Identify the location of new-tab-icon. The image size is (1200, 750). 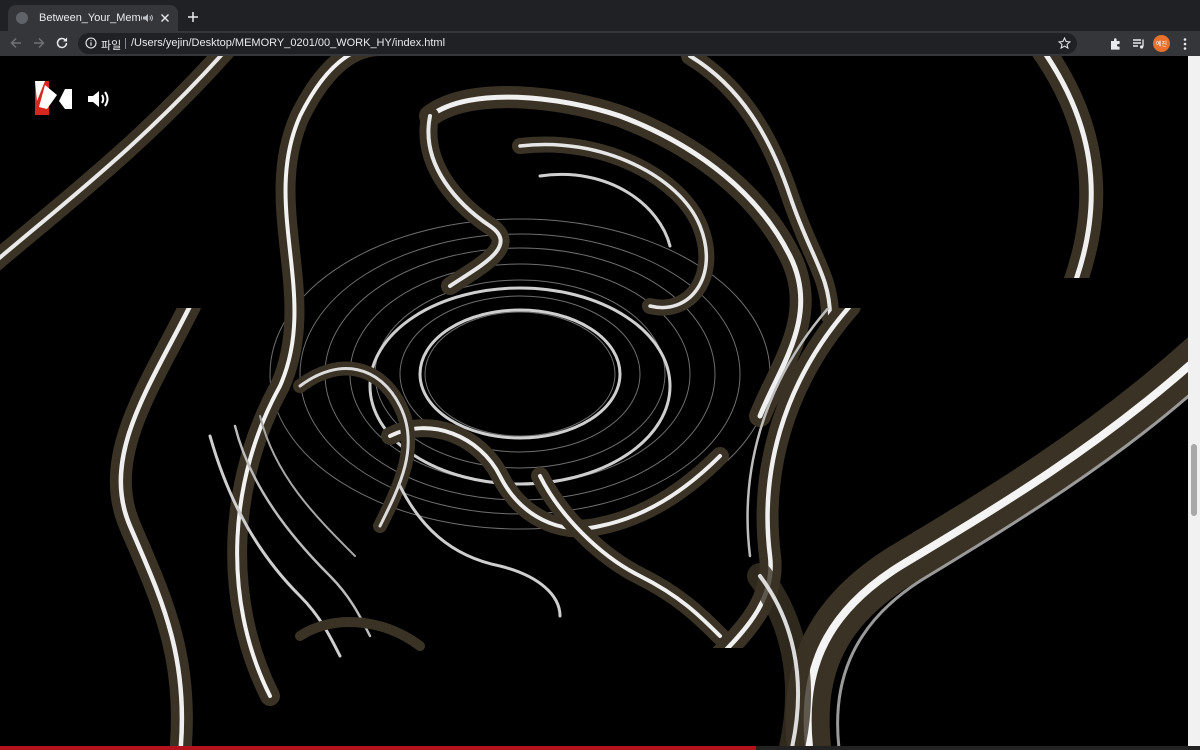
(193, 17).